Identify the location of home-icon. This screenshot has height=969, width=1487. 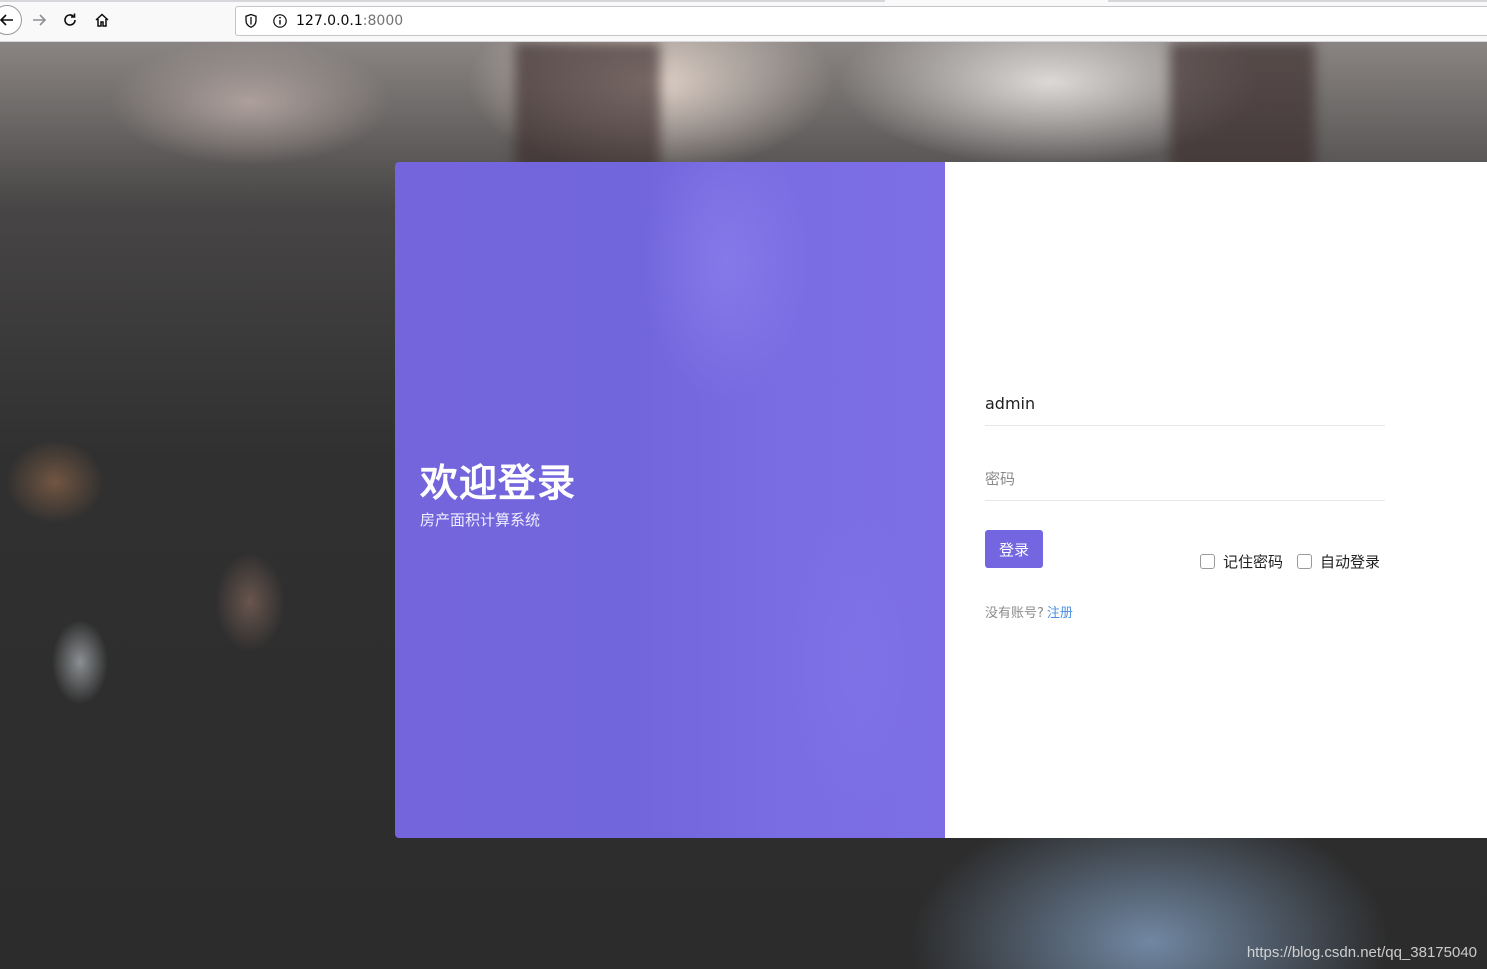
(102, 20).